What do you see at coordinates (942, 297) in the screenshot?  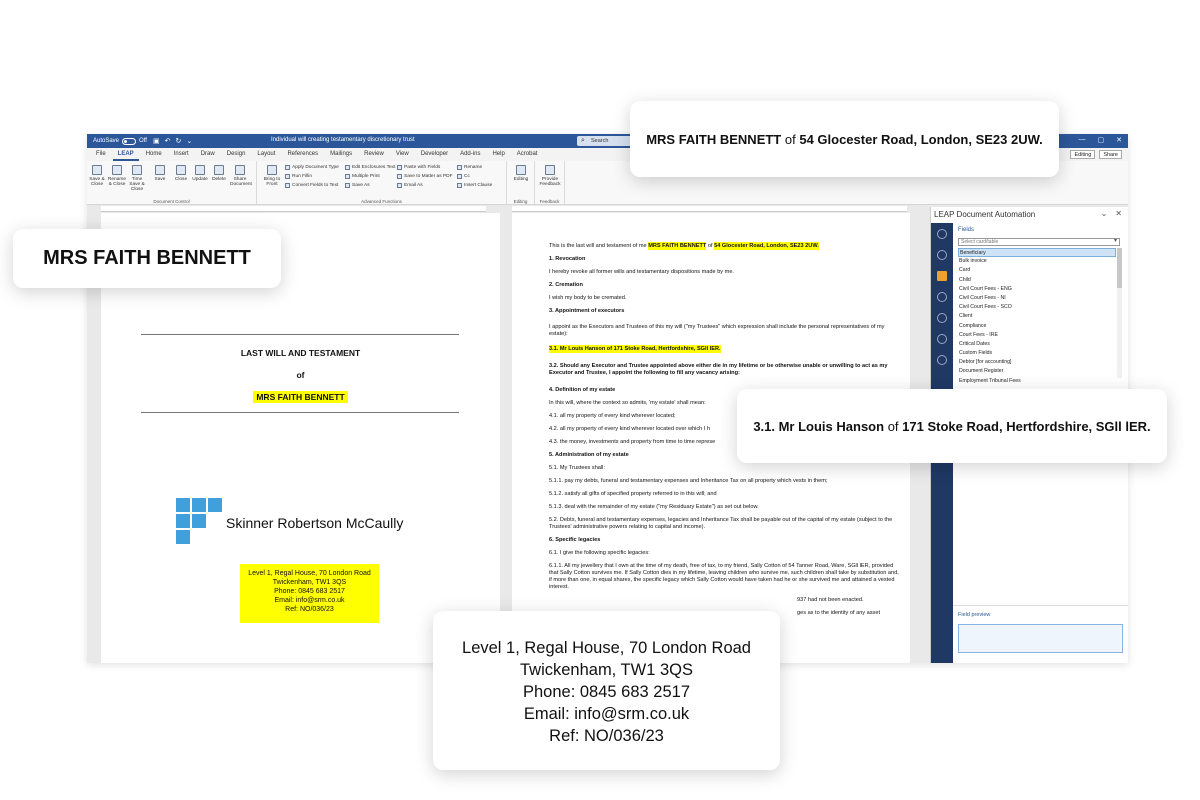 I see `camera-icon` at bounding box center [942, 297].